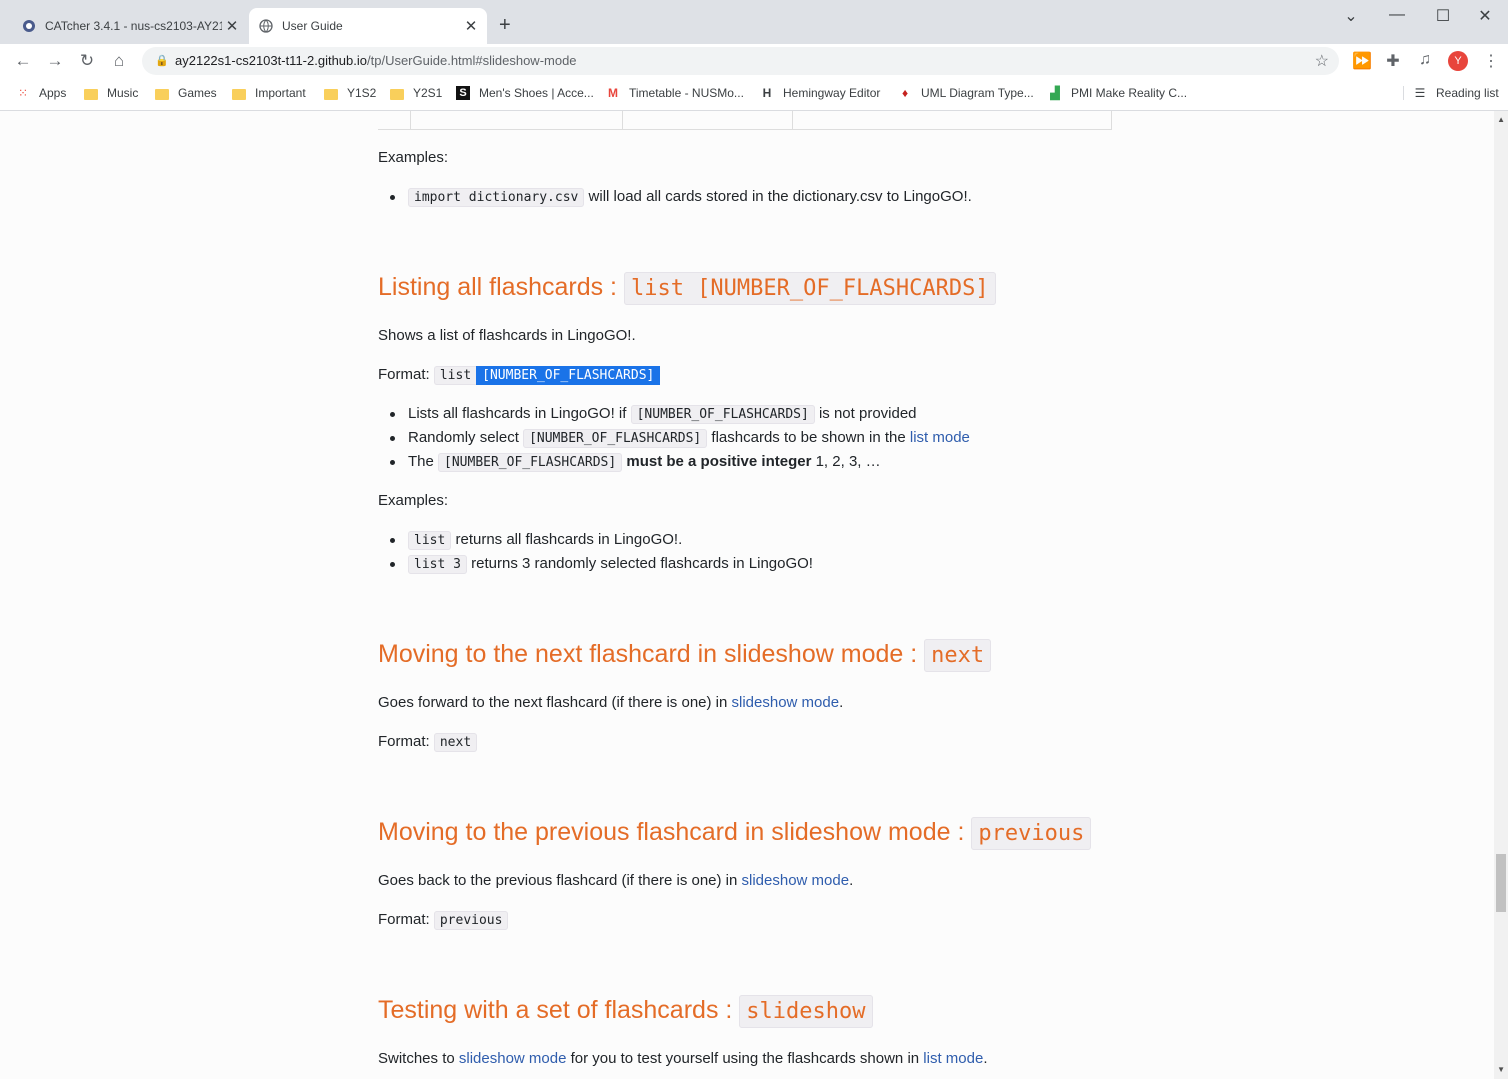 This screenshot has width=1508, height=1079. What do you see at coordinates (958, 655) in the screenshot?
I see `heading-code: next` at bounding box center [958, 655].